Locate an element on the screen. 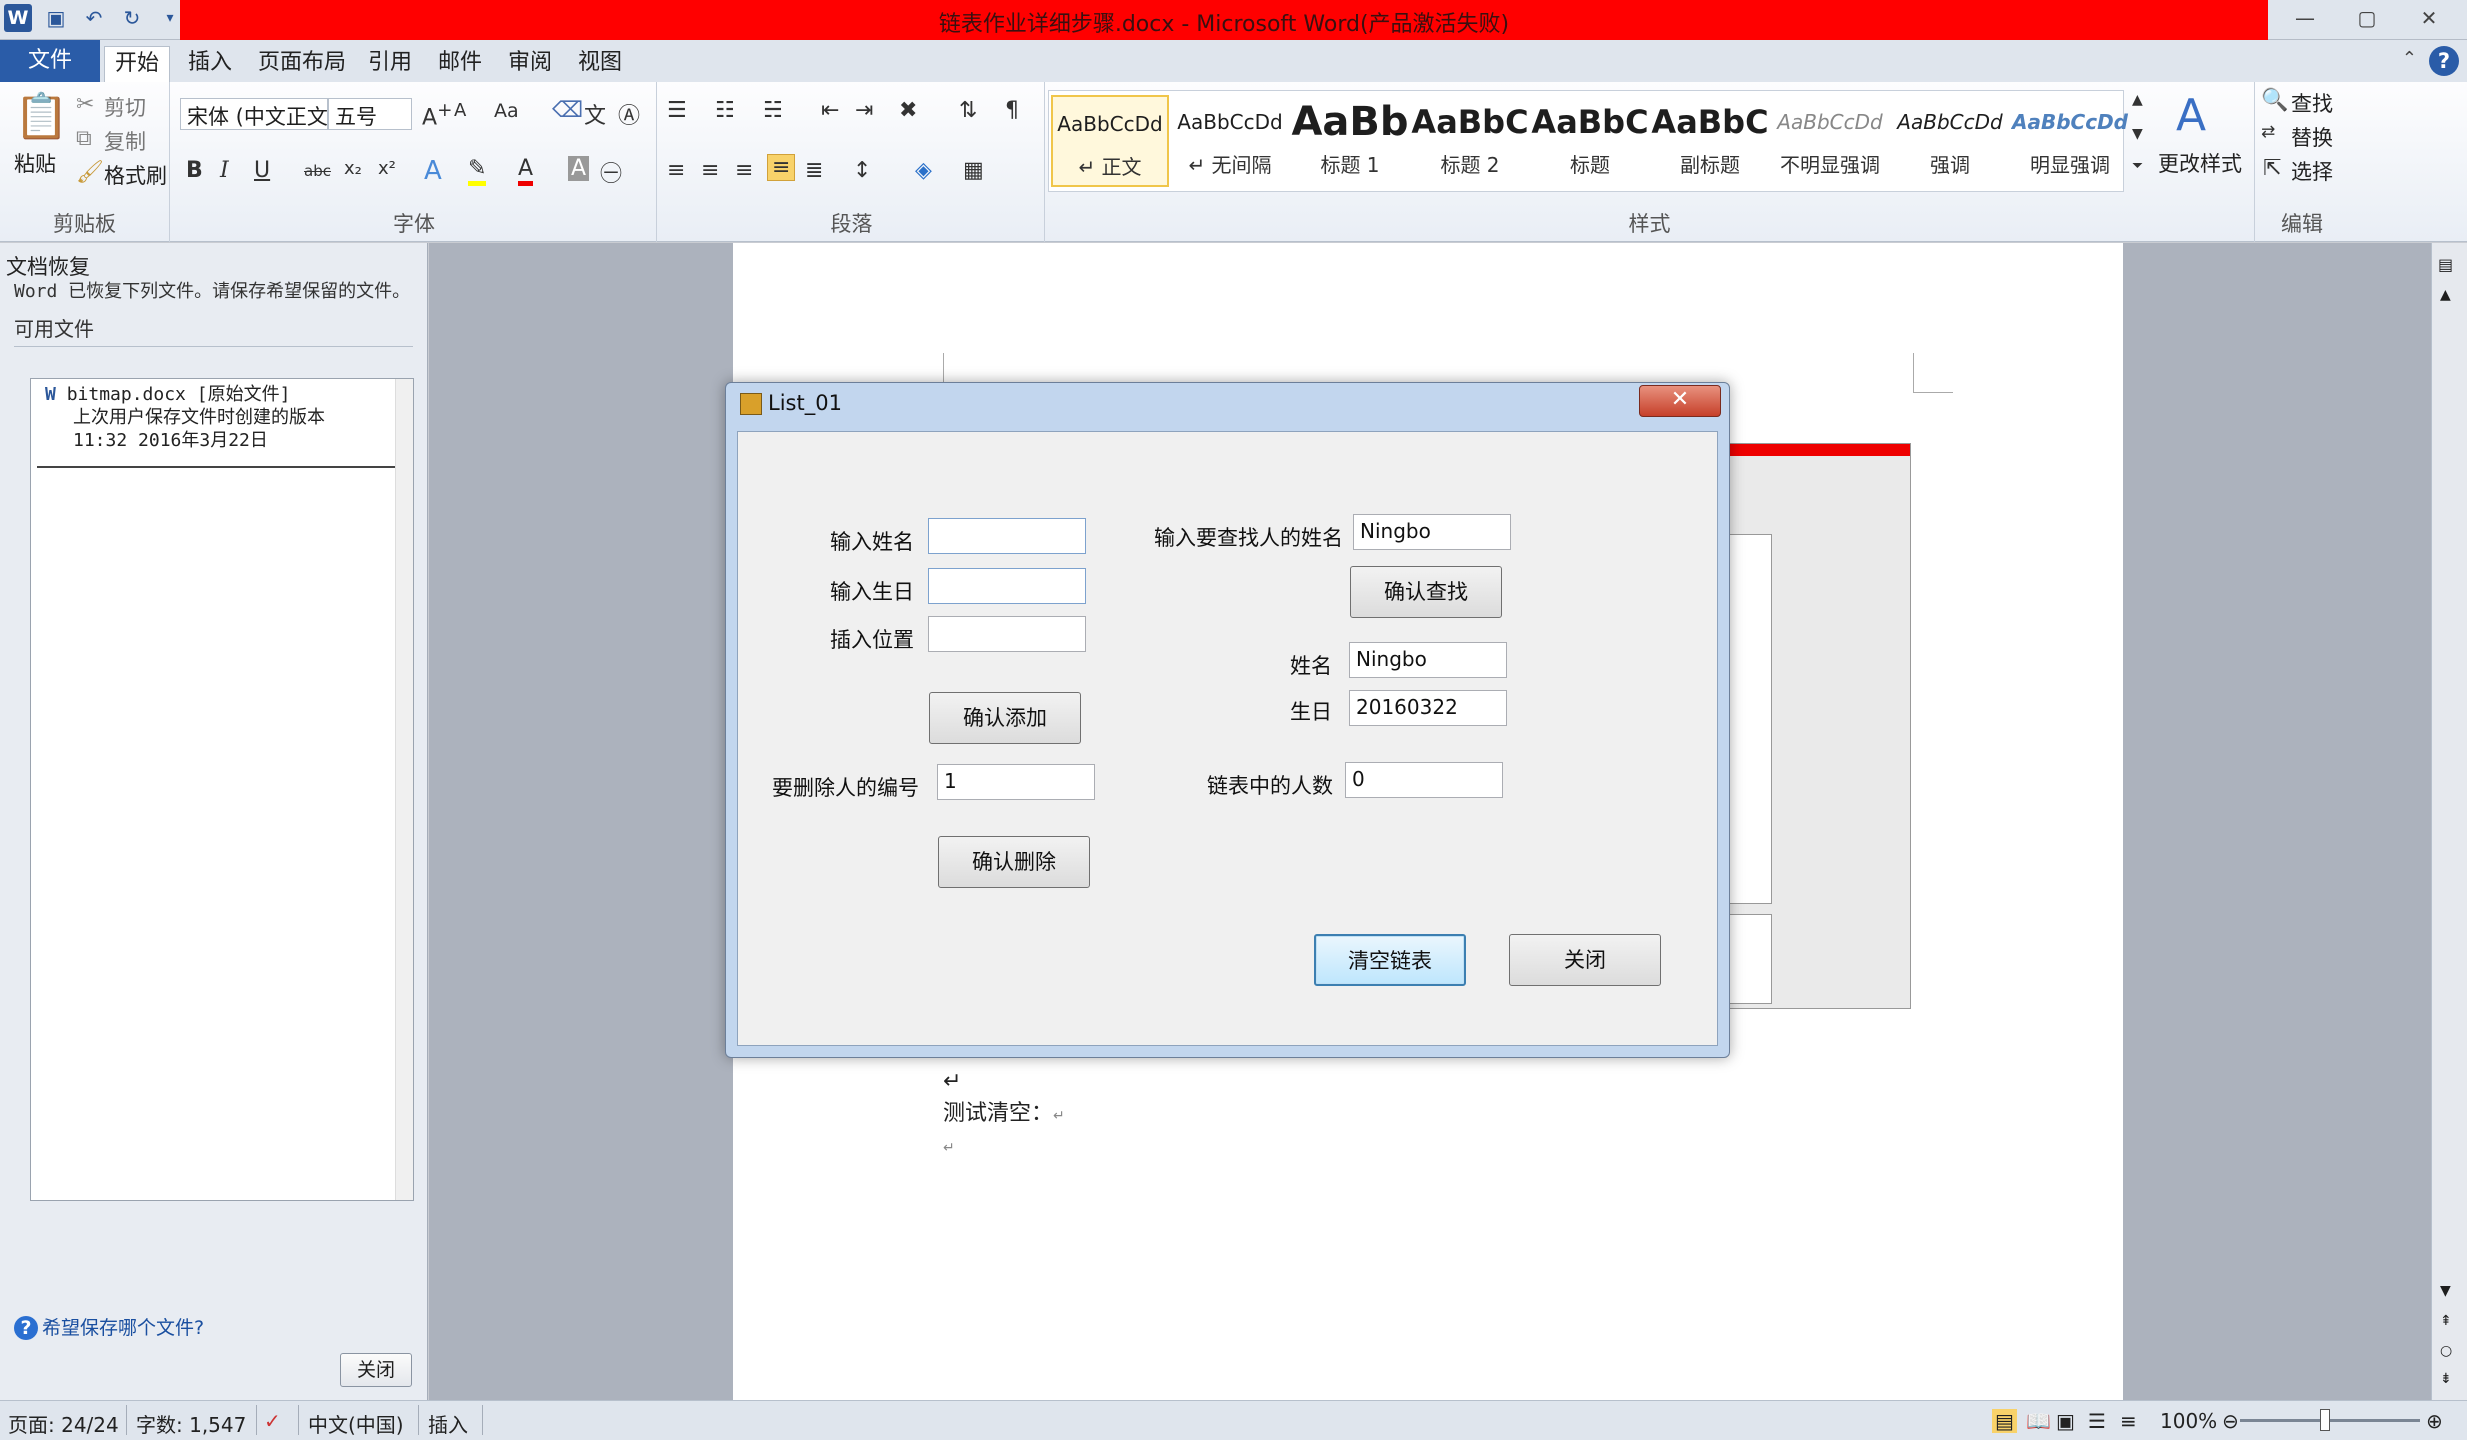 This screenshot has height=1440, width=2467. styles-more-icon: ⏷ is located at coordinates (2137, 166).